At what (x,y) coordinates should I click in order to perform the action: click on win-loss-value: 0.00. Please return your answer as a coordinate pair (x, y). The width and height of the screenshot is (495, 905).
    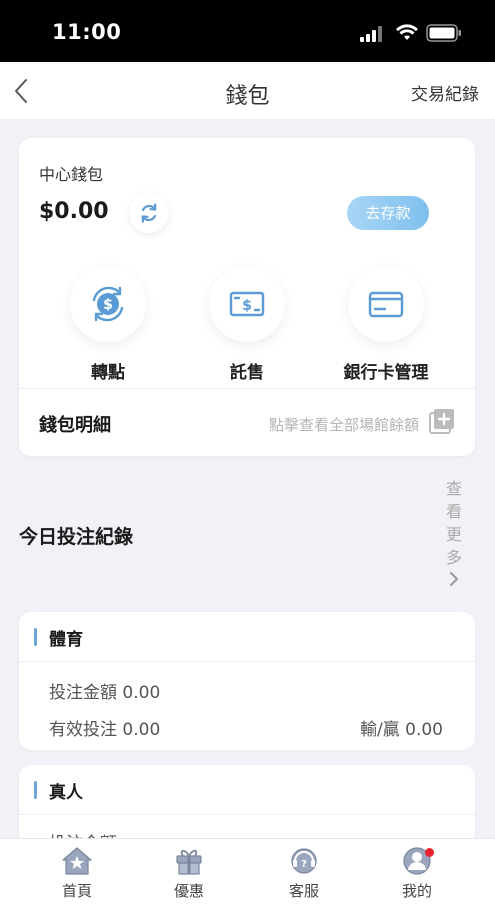
    Looking at the image, I should click on (424, 730).